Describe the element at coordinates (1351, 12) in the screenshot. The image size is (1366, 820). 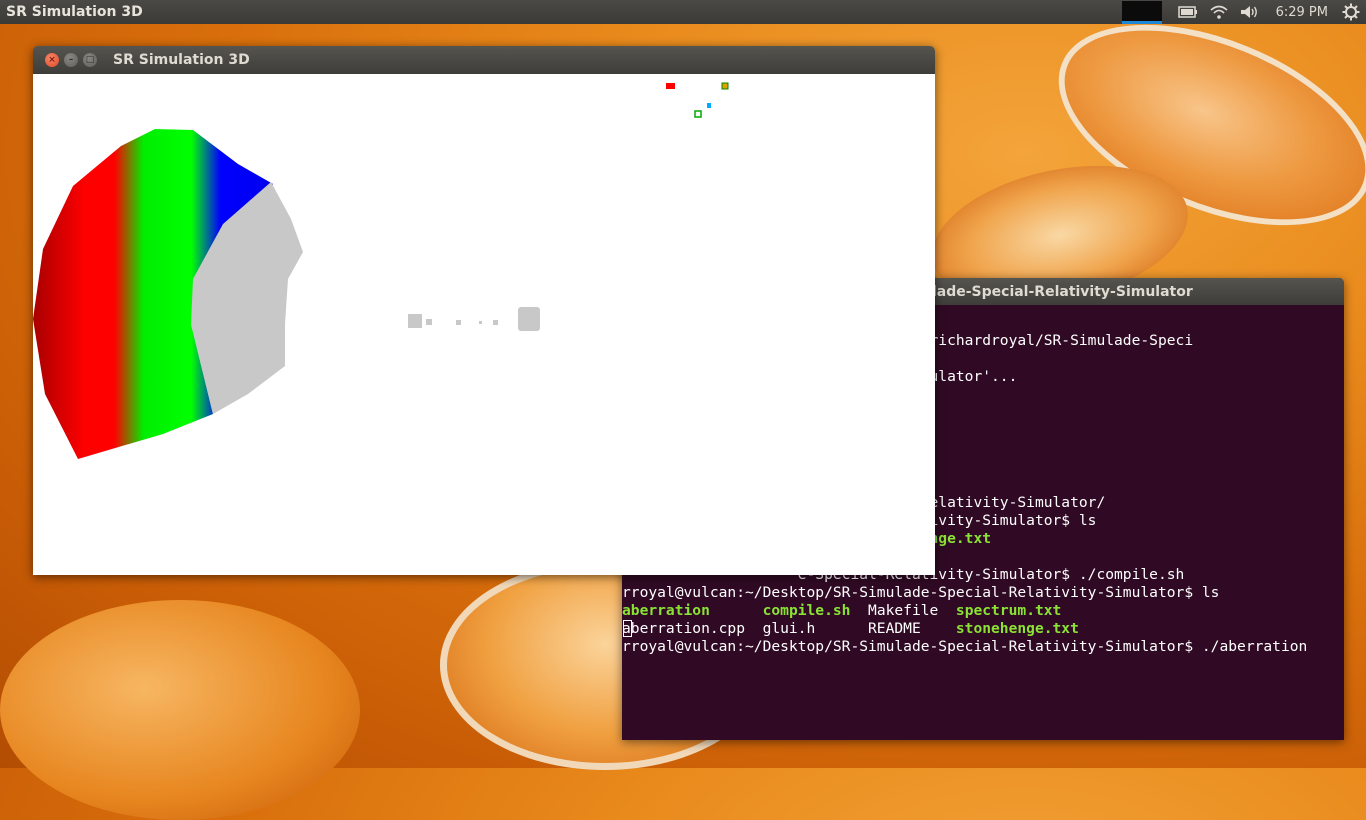
I see `power-gear-icon` at that location.